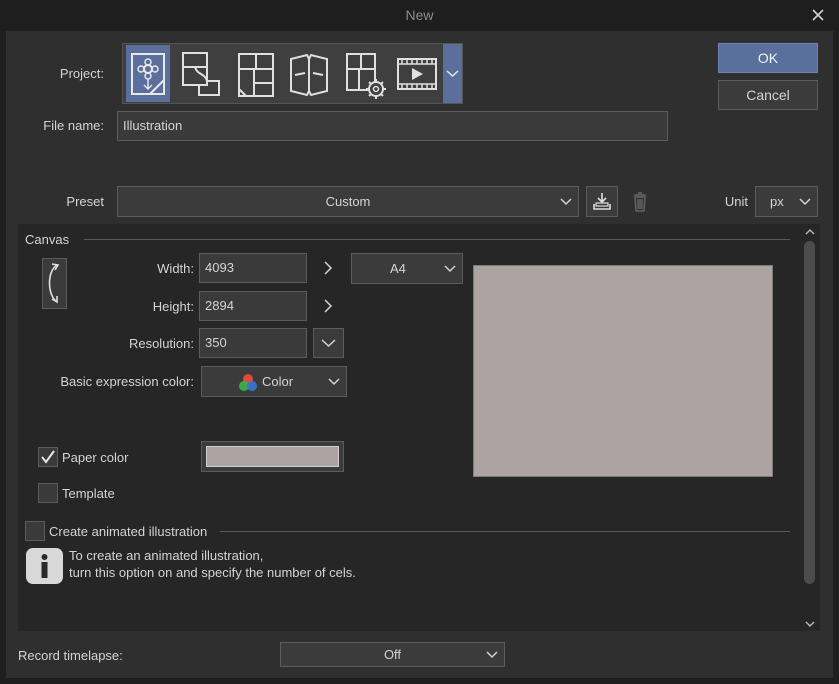 The height and width of the screenshot is (684, 839). I want to click on unit-label: Unit, so click(736, 201).